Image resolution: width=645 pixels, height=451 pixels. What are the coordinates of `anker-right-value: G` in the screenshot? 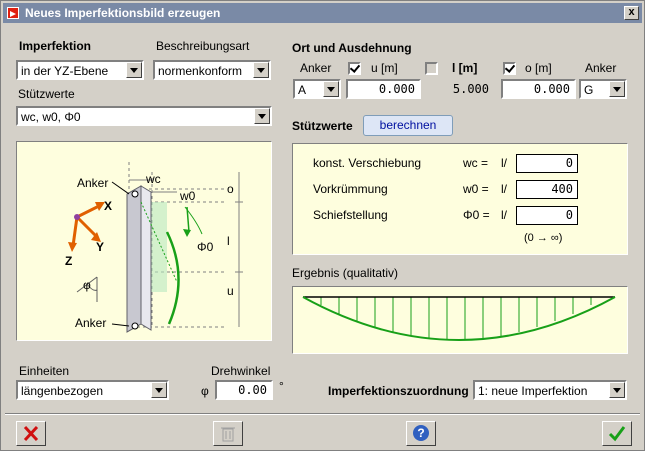 It's located at (589, 90).